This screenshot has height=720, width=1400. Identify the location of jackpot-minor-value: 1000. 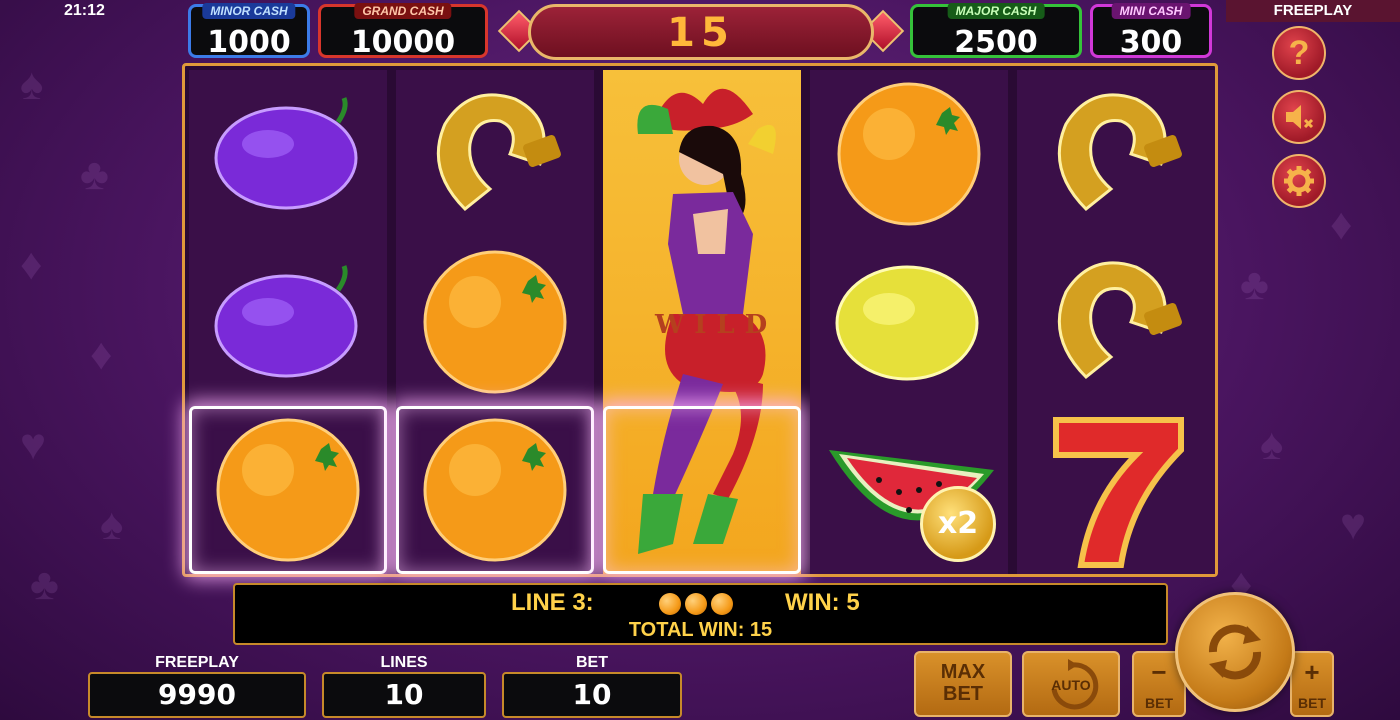
(249, 42).